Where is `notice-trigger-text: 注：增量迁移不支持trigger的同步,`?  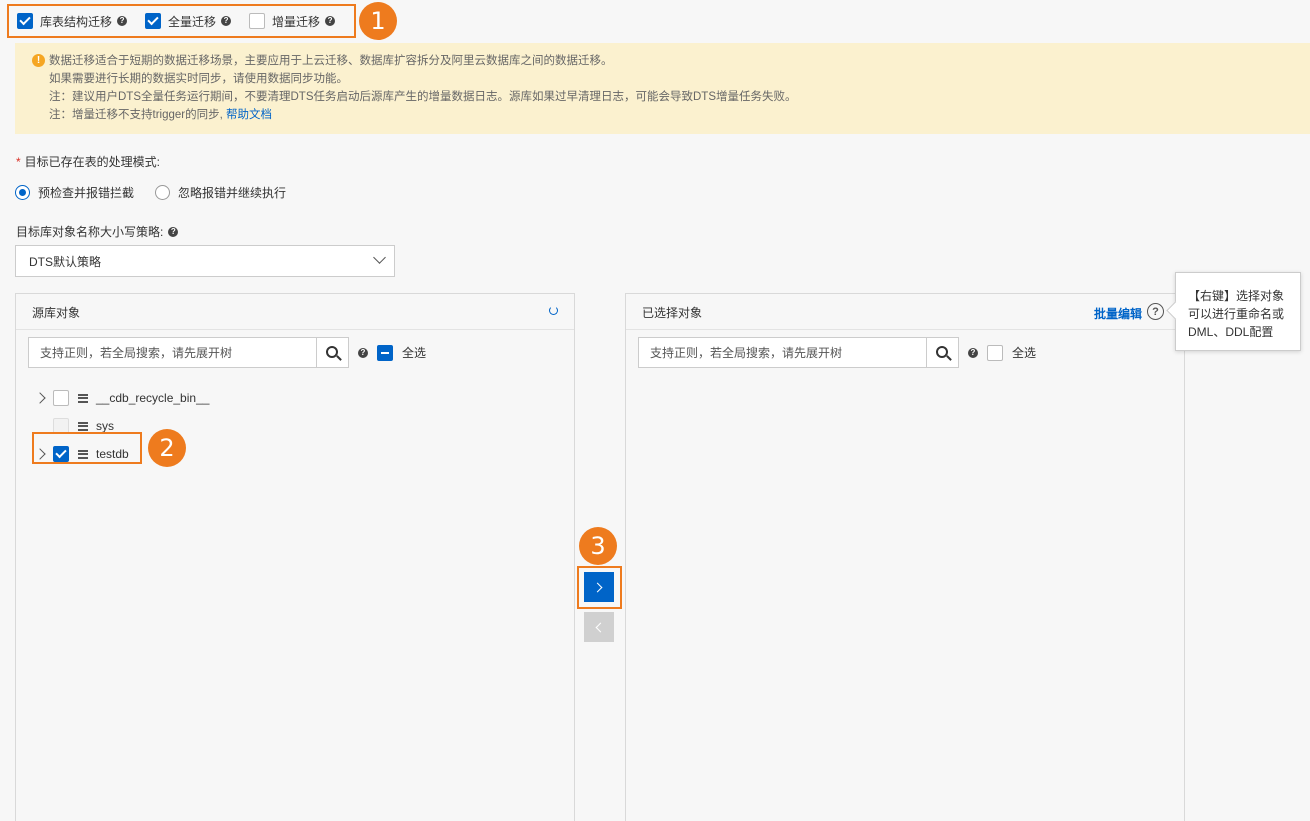 notice-trigger-text: 注：增量迁移不支持trigger的同步, is located at coordinates (136, 115).